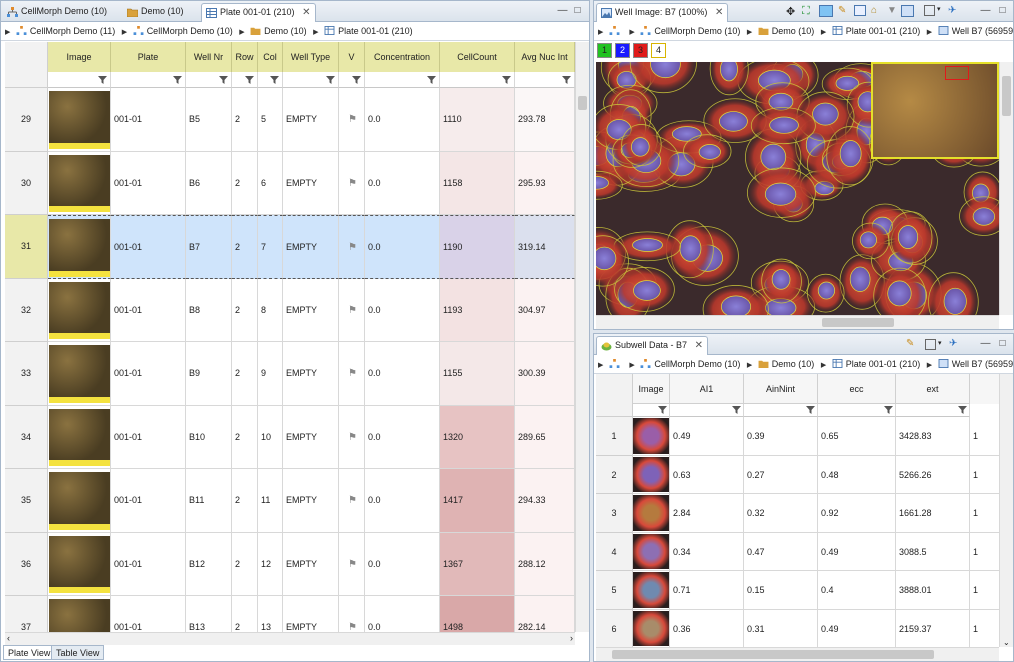 The height and width of the screenshot is (662, 1014). I want to click on row-number: 31, so click(26, 247).